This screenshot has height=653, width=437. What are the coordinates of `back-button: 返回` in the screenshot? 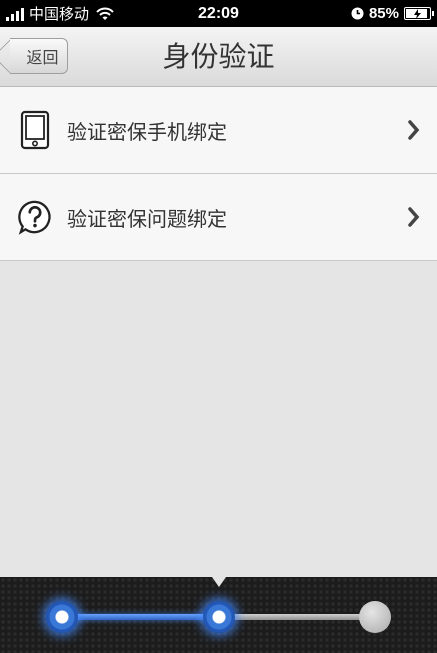 It's located at (39, 56).